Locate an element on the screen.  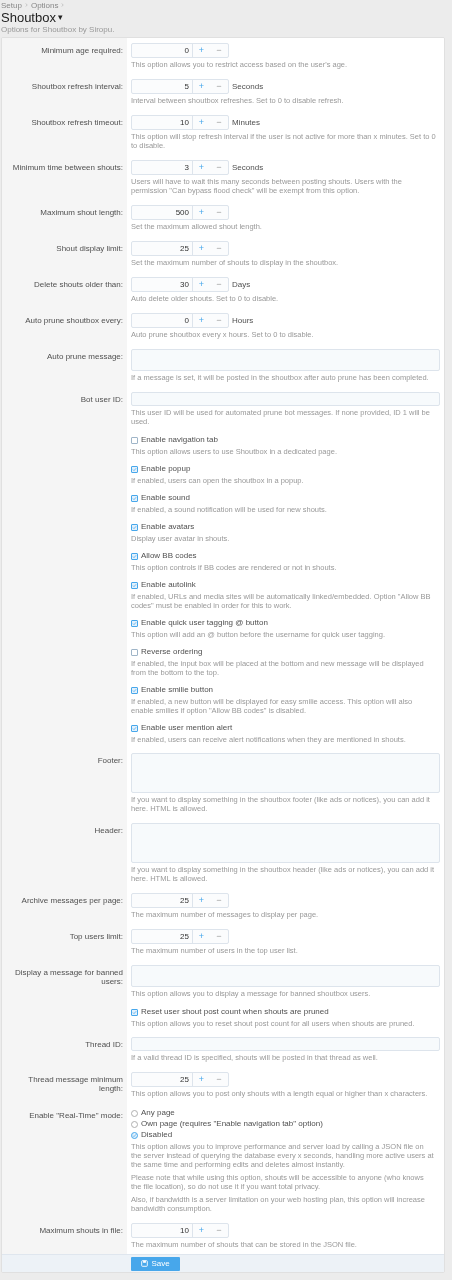
unit-label: Days is located at coordinates (241, 284).